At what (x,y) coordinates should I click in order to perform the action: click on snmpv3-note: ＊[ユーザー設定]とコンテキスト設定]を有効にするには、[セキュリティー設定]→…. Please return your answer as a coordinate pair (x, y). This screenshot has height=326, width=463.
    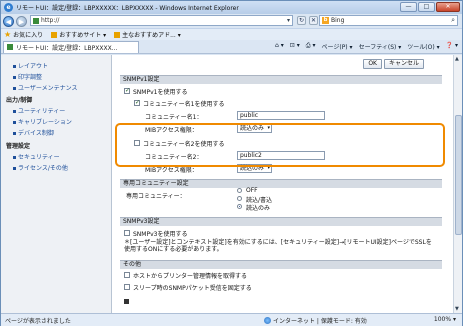
    Looking at the image, I should click on (278, 246).